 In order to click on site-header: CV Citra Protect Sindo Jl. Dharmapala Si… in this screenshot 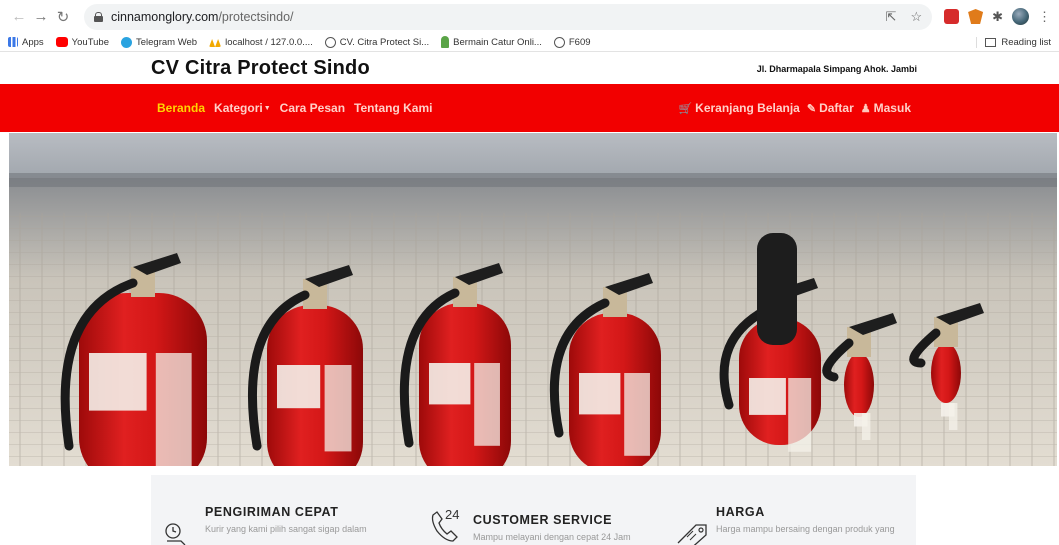, I will do `click(529, 68)`.